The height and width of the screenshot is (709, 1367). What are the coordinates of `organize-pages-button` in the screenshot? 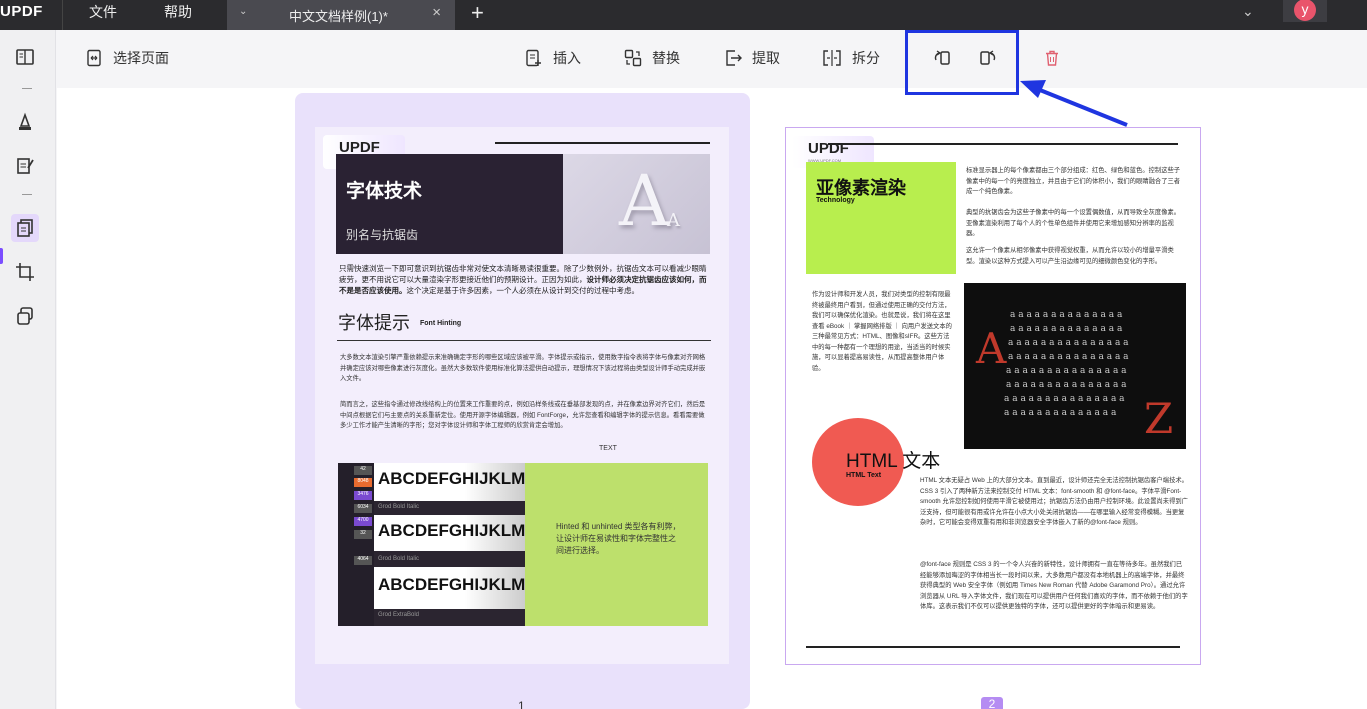 It's located at (25, 228).